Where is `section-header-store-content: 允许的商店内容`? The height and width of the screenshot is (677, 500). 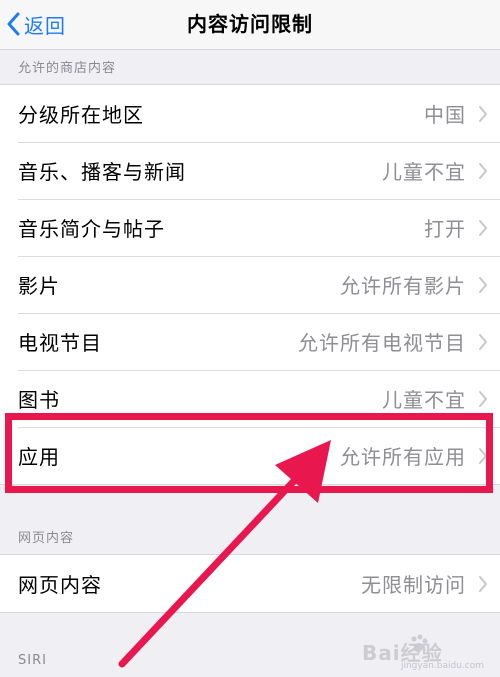 section-header-store-content: 允许的商店内容 is located at coordinates (67, 68).